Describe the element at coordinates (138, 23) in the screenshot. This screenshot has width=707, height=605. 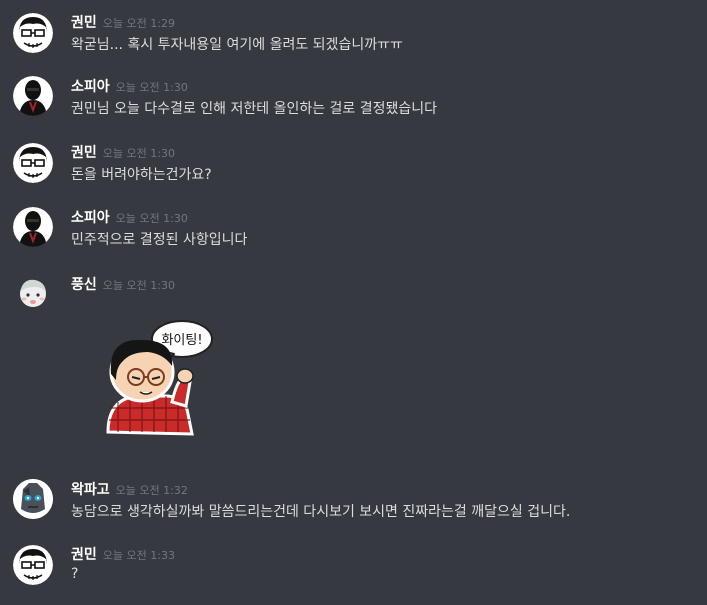
I see `timestamp: 오늘 오전 1:29` at that location.